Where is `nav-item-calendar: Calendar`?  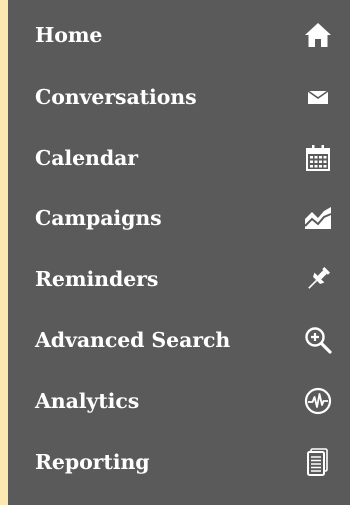
nav-item-calendar: Calendar is located at coordinates (179, 157).